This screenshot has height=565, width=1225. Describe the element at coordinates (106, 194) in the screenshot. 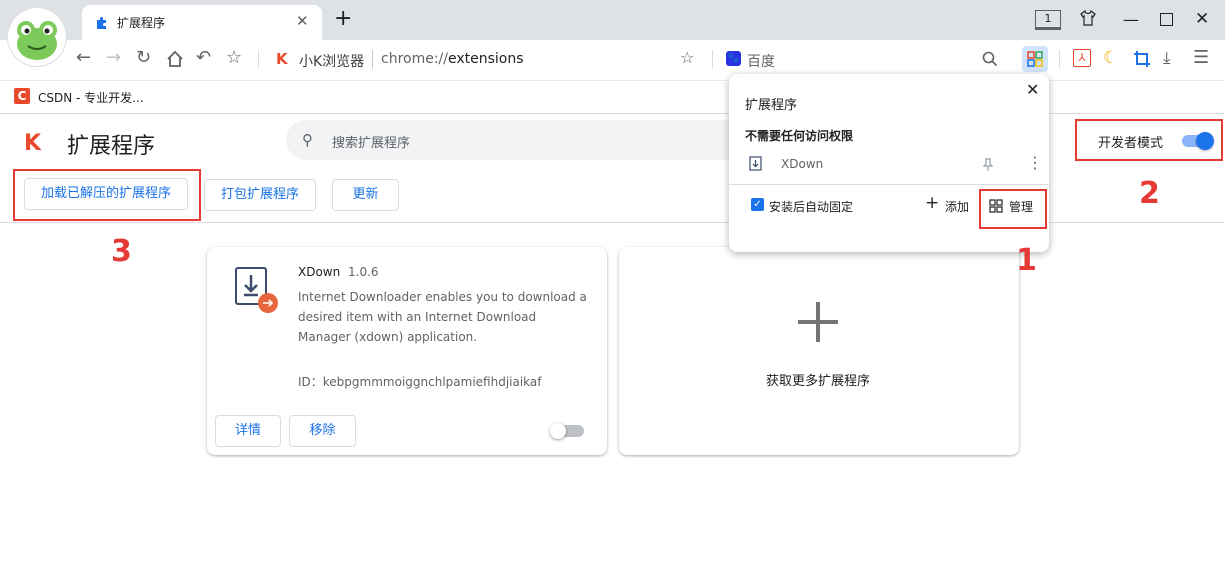

I see `load-unpacked-button: 加载已解压的扩展程序` at that location.